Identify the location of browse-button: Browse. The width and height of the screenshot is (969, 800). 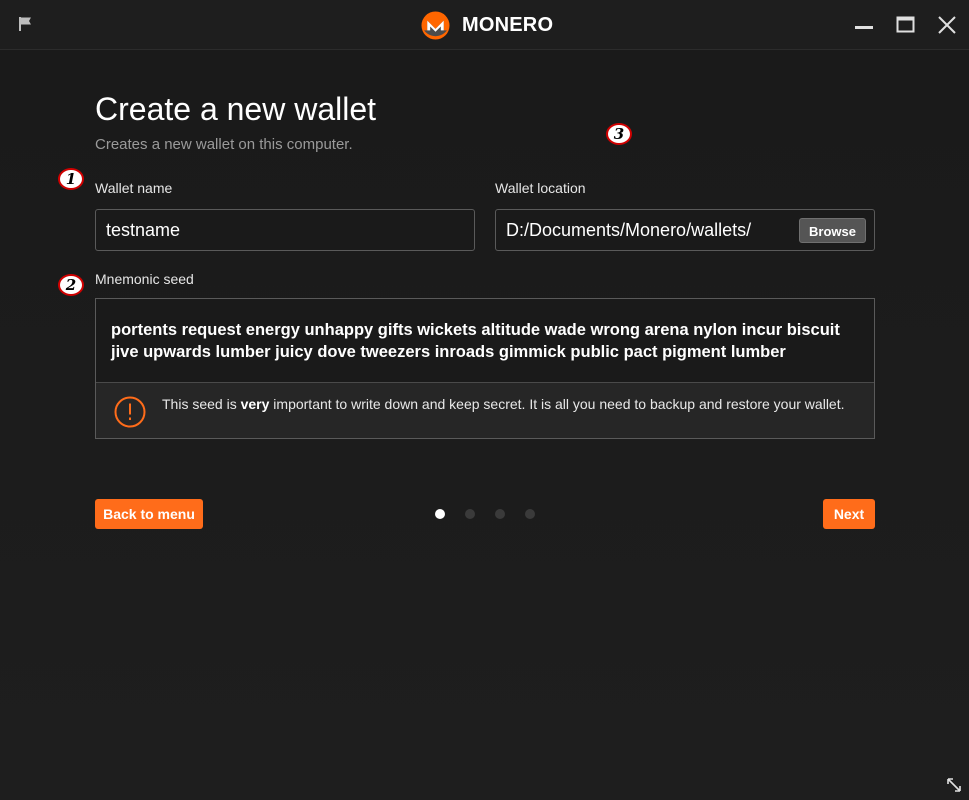
(832, 230).